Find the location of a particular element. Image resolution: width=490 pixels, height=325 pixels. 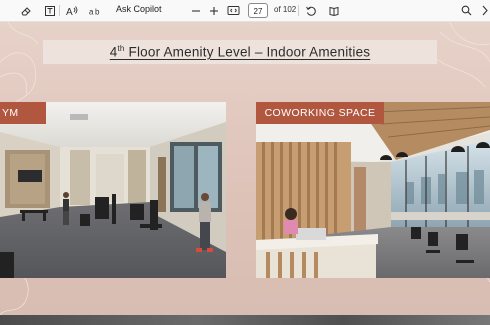

gym-label: YM is located at coordinates (23, 113).